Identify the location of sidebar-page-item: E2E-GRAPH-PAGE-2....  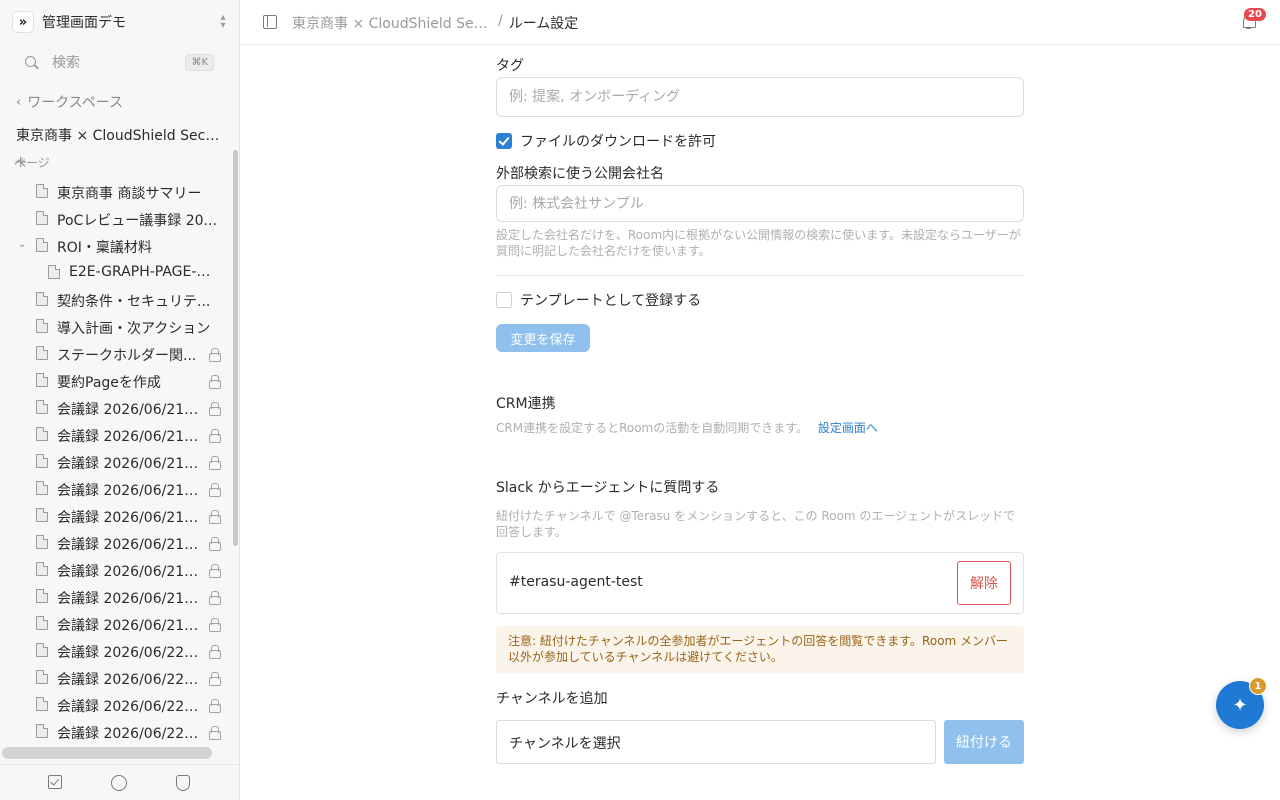
(116, 272).